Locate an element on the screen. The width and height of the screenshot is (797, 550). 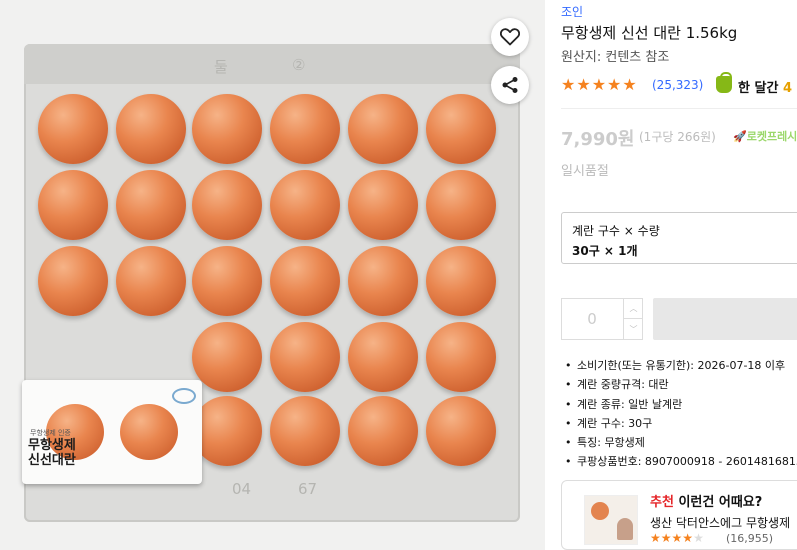
quantity-stepper: 0 ︿ ﹀ is located at coordinates (602, 319).